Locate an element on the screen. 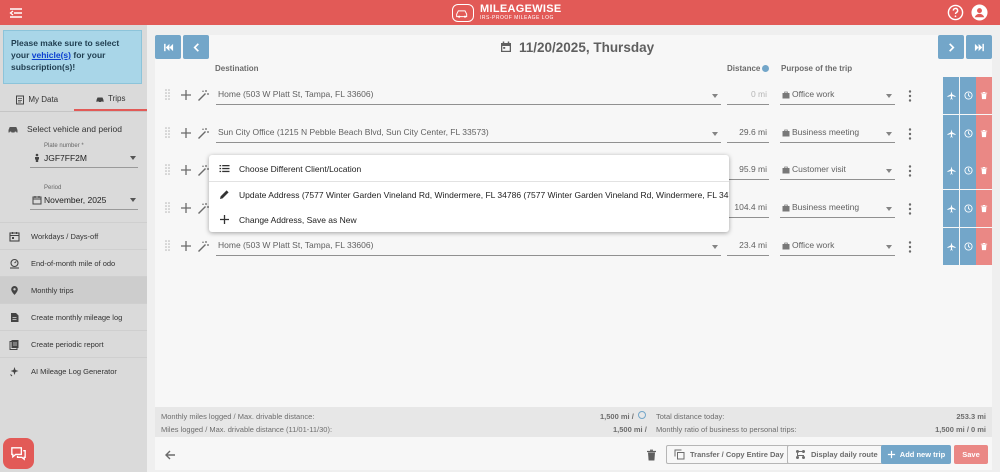  tab-trips: Trips is located at coordinates (110, 99).